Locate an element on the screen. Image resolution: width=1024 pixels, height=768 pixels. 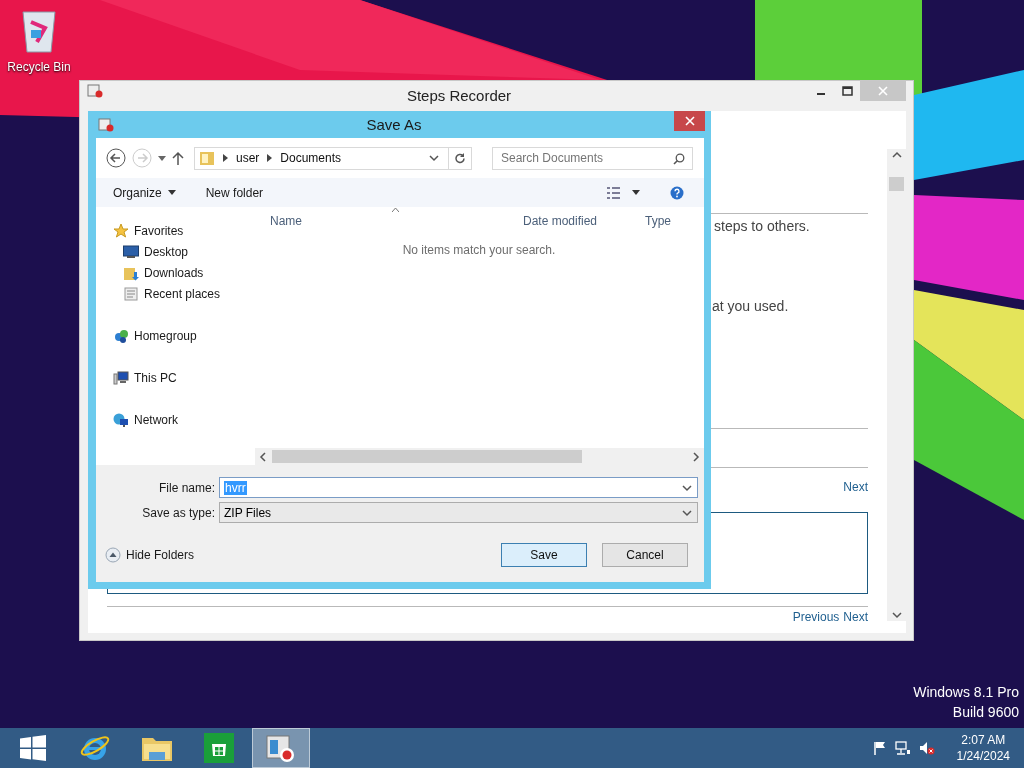
horizontal-scrollbar is located at coordinates (479, 456).